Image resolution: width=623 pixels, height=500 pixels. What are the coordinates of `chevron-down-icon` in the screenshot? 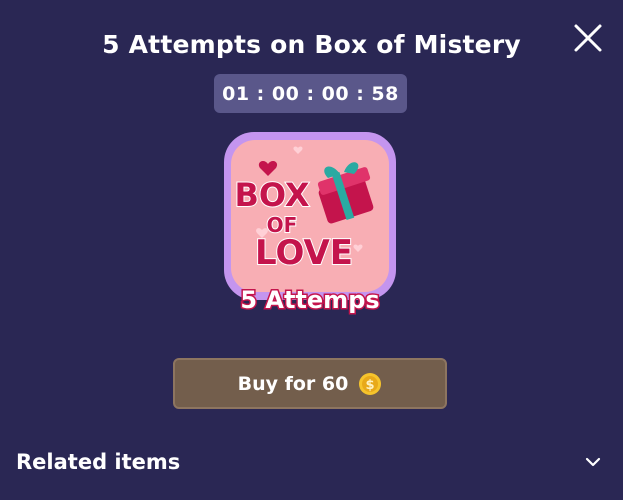 It's located at (593, 462).